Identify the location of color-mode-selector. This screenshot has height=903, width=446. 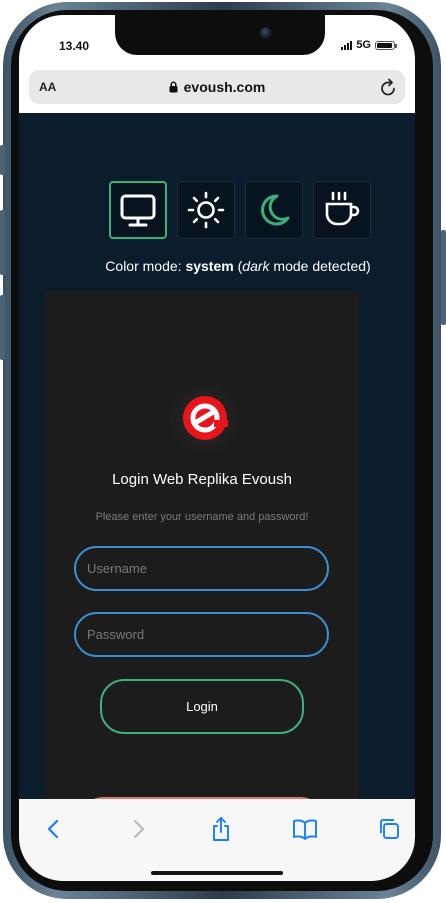
(240, 210).